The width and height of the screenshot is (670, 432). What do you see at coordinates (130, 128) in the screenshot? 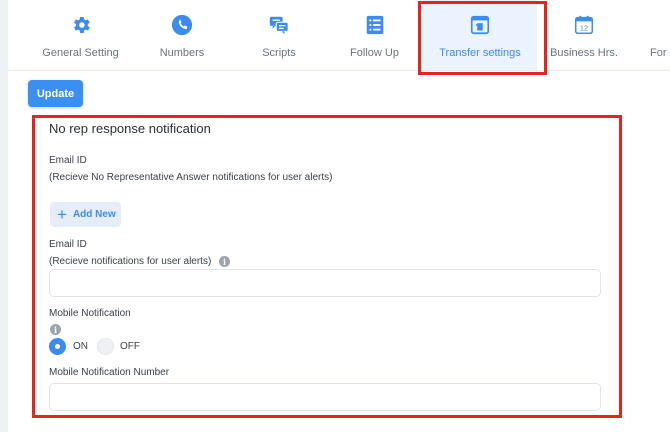
I see `section-title: No rep response notification` at bounding box center [130, 128].